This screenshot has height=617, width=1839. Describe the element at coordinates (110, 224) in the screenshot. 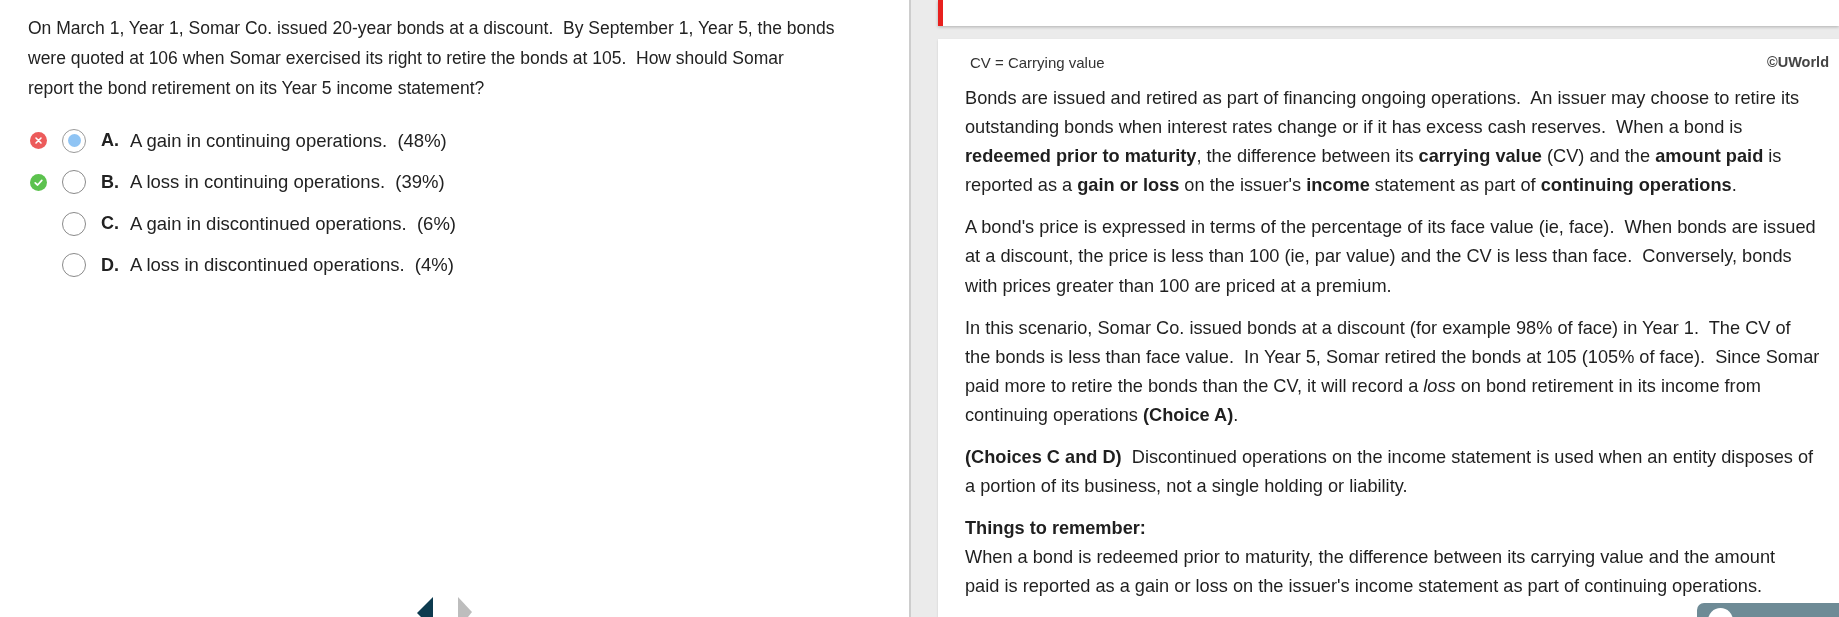

I see `choice-letter: C.` at that location.